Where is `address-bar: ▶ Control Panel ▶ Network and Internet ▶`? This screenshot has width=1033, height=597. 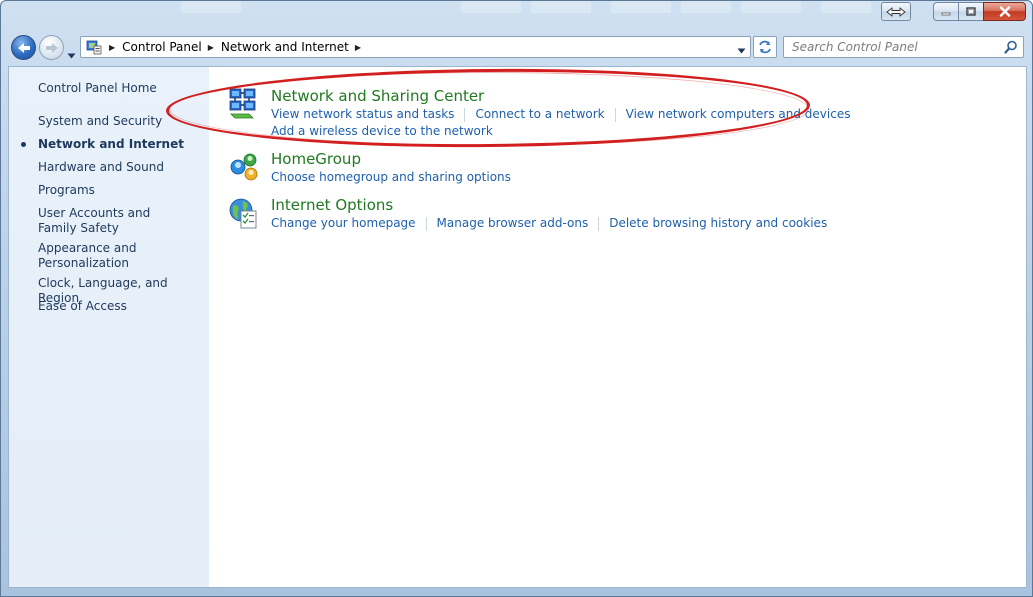 address-bar: ▶ Control Panel ▶ Network and Internet ▶ is located at coordinates (415, 47).